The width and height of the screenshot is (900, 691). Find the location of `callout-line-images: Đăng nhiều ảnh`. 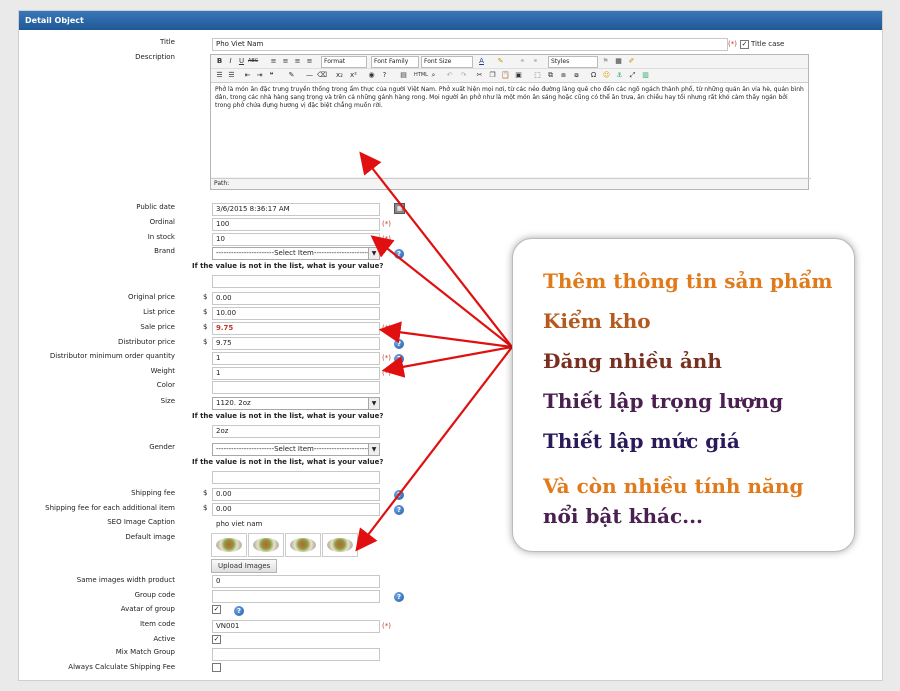

callout-line-images: Đăng nhiều ảnh is located at coordinates (632, 361).